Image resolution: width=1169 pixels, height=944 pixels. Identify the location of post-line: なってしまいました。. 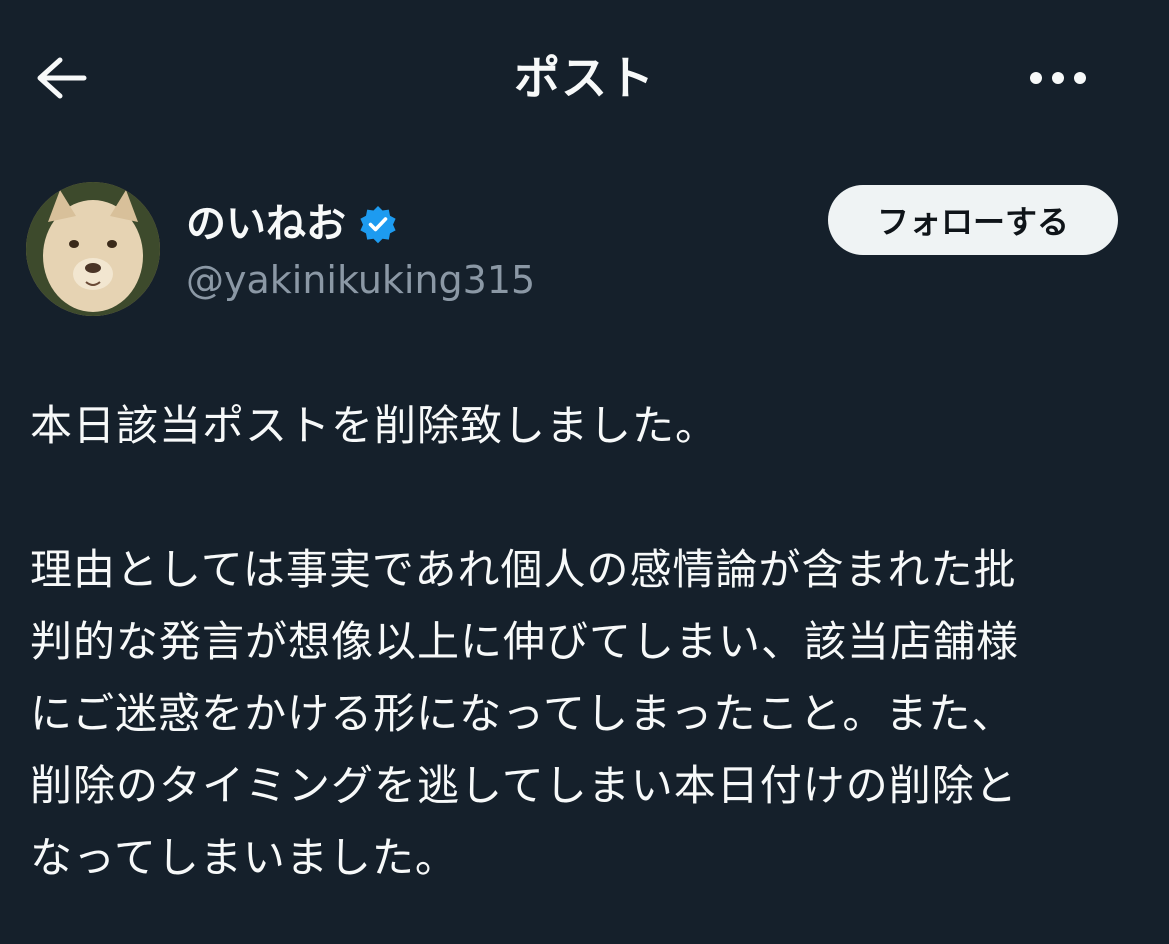
(244, 857).